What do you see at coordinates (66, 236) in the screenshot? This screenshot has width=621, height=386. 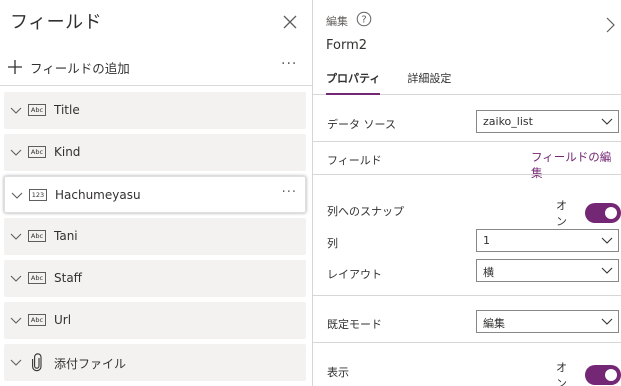 I see `field-name: Tani` at bounding box center [66, 236].